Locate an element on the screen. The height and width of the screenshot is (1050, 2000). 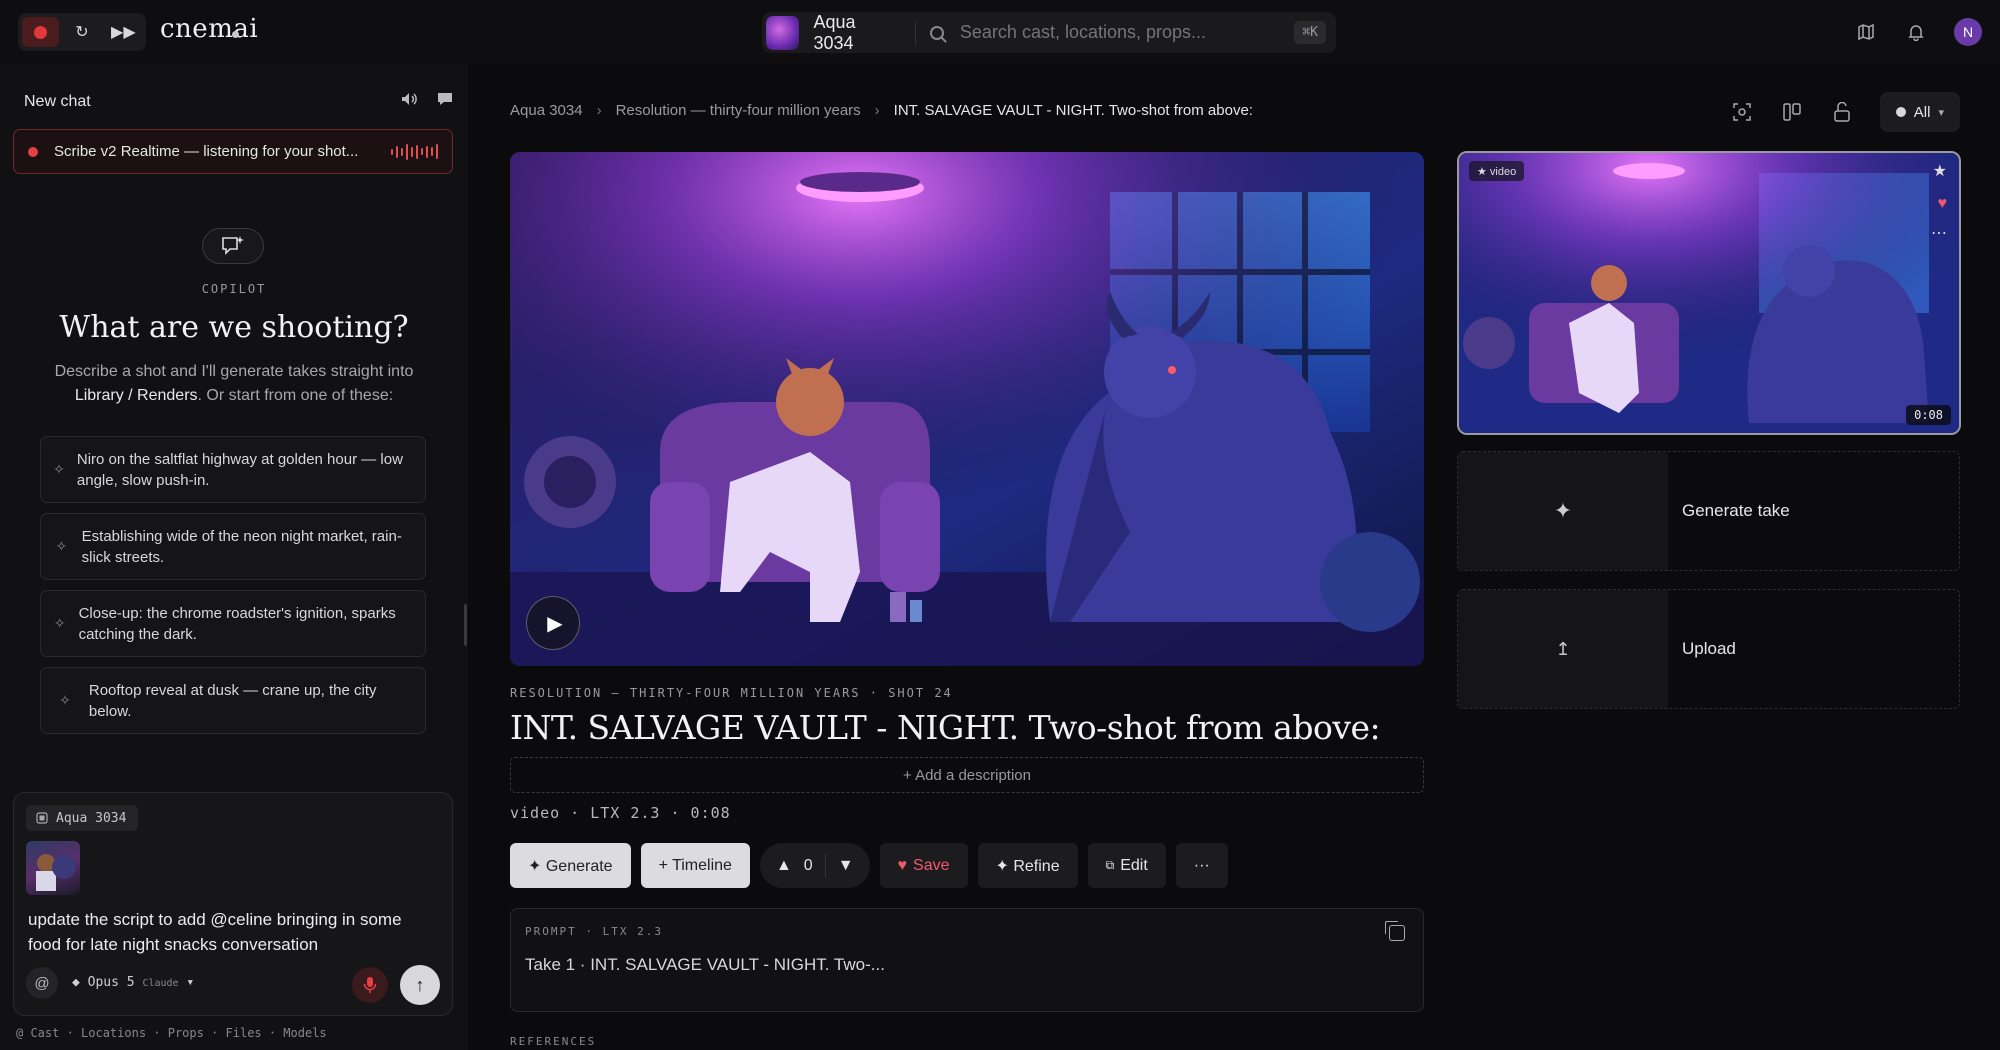
arrow-up-icon: ↑ is located at coordinates (420, 984).